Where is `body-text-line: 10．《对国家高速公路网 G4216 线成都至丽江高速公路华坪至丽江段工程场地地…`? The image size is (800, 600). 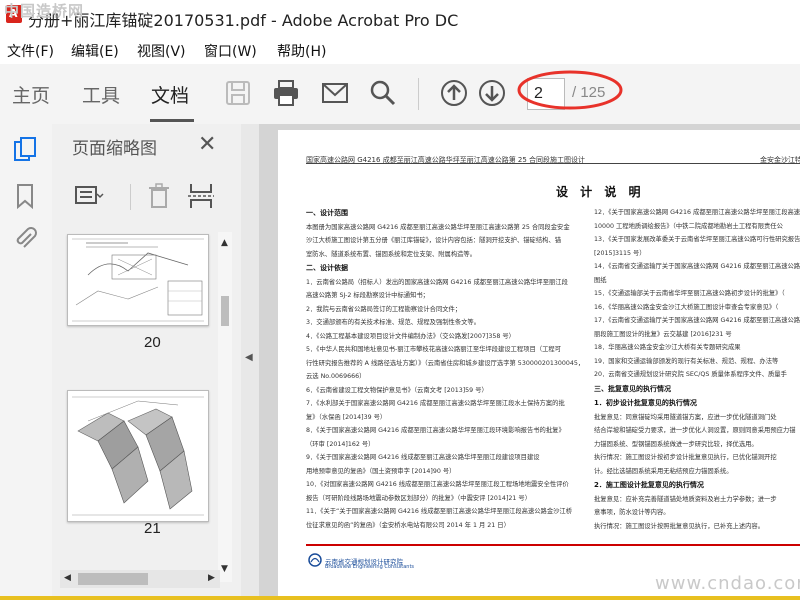
body-text-line: 10．《对国家高速公路网 G4216 线成都至丽江高速公路华坪至丽江段工程场地地… is located at coordinates (437, 484).